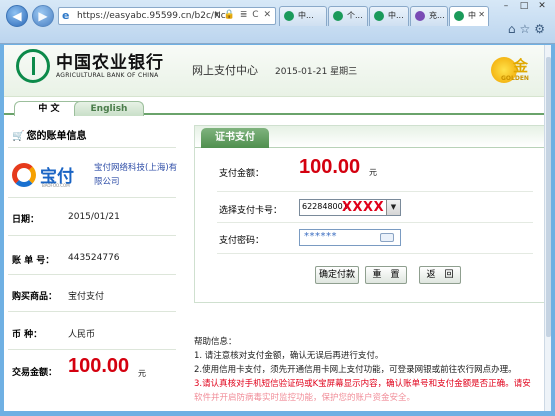 This screenshot has width=555, height=416. I want to click on url-text: https://easyabc.95599.cn/b2c/Nc, so click(152, 16).